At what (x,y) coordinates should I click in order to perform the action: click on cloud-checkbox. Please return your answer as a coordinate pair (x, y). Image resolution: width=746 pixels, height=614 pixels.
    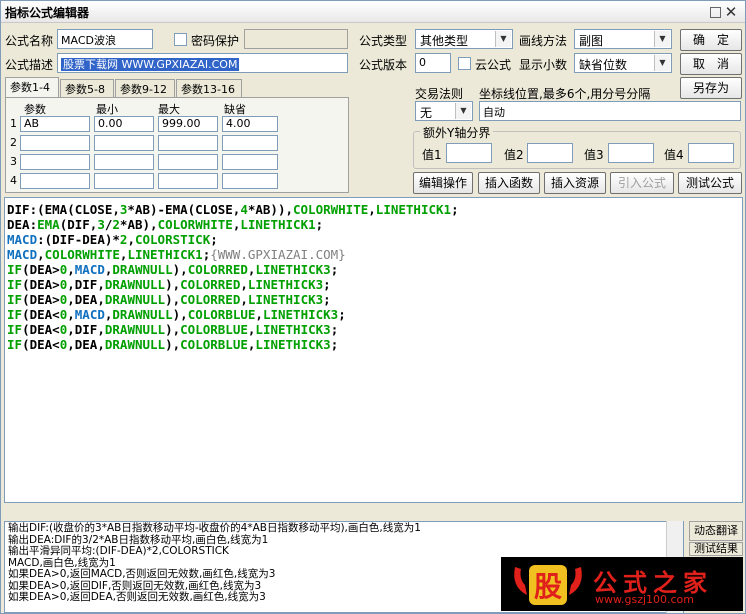
    Looking at the image, I should click on (464, 63).